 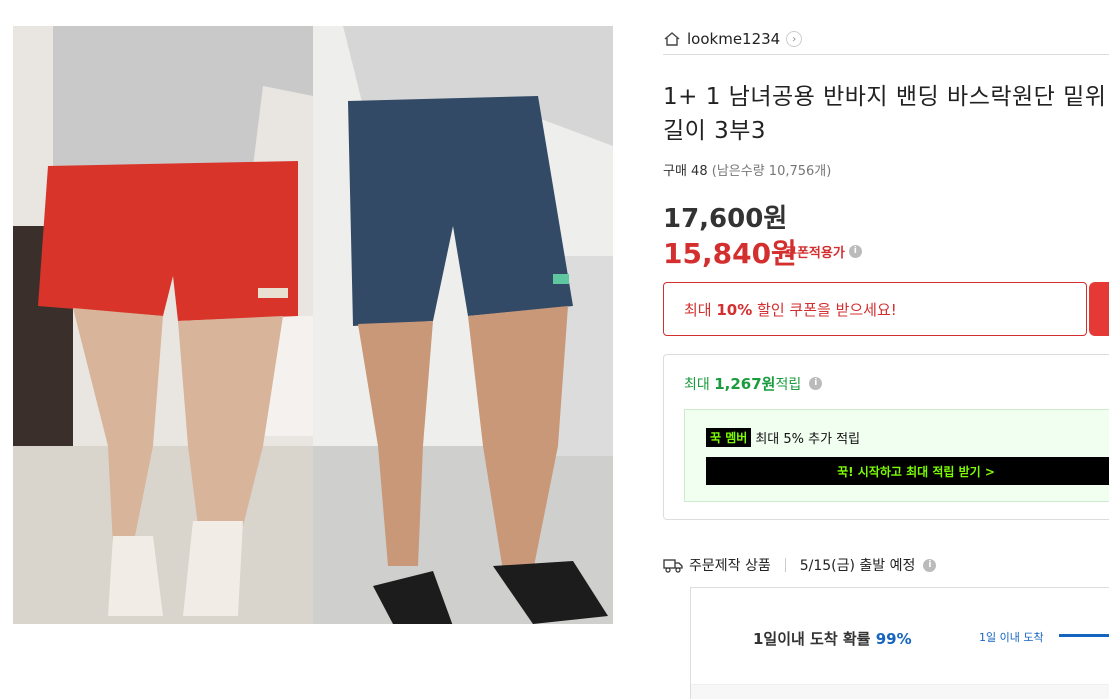 What do you see at coordinates (815, 253) in the screenshot?
I see `coupon-applicable-text: 쿠폰적용가` at bounding box center [815, 253].